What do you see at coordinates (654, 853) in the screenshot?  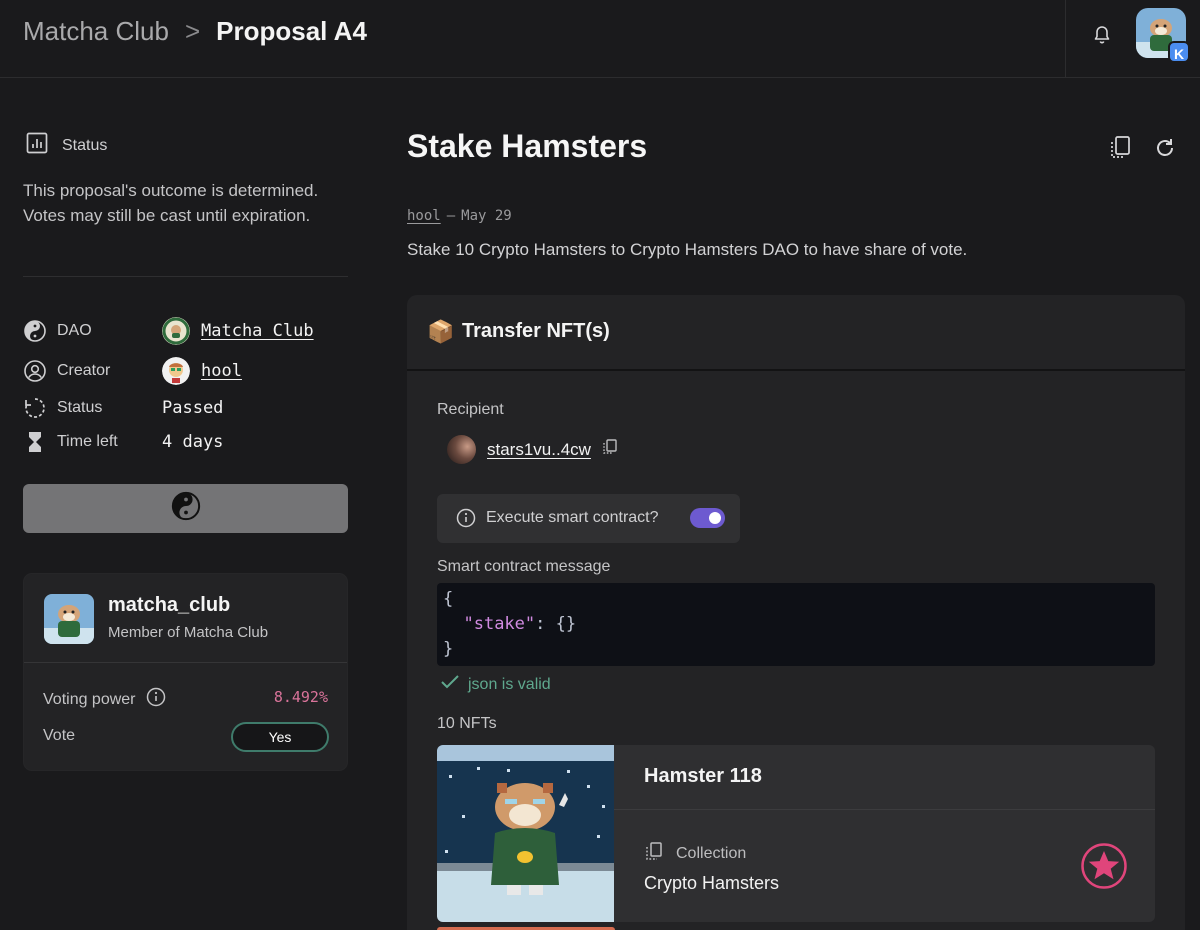 I see `collection-icon` at bounding box center [654, 853].